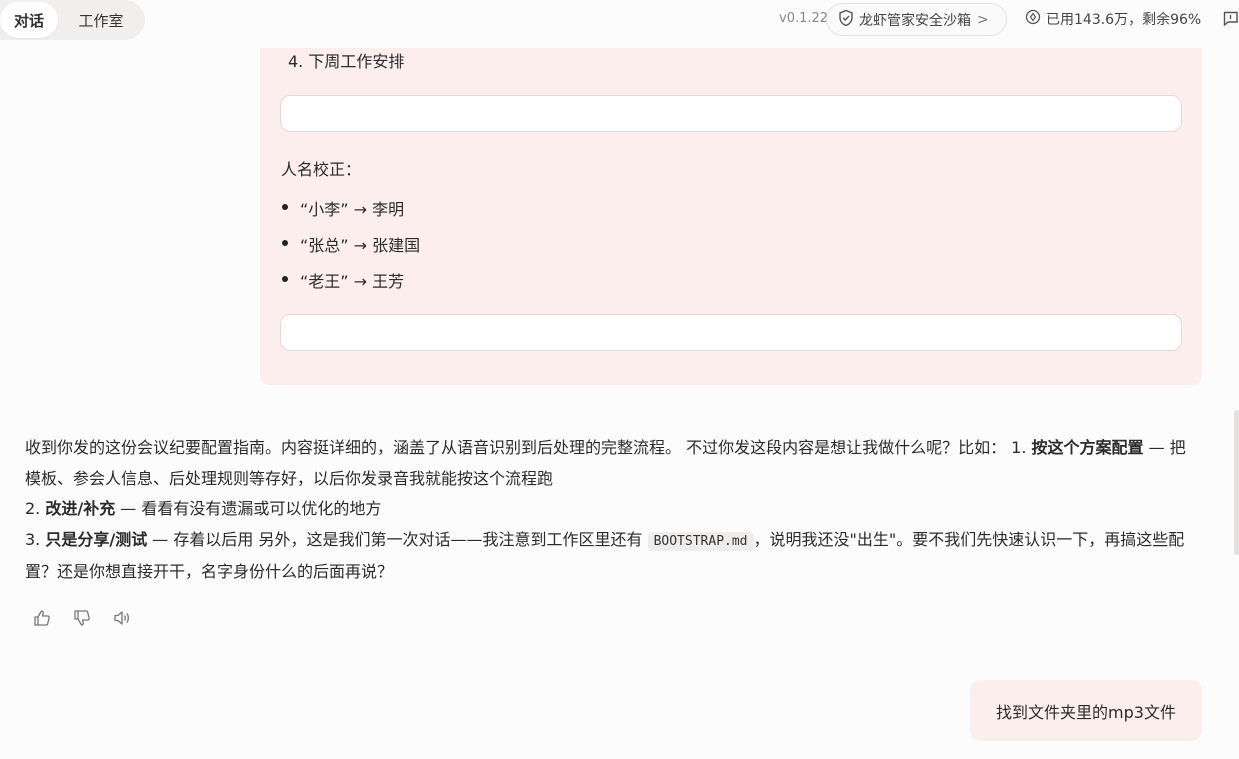 This screenshot has height=759, width=1239. I want to click on section-heading: 人名校正：, so click(321, 169).